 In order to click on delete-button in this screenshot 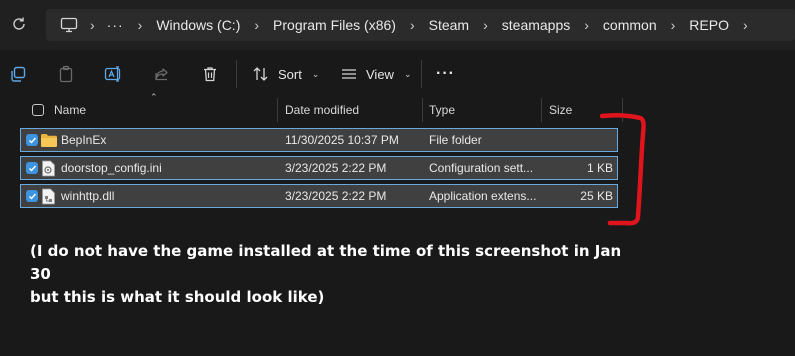, I will do `click(210, 74)`.